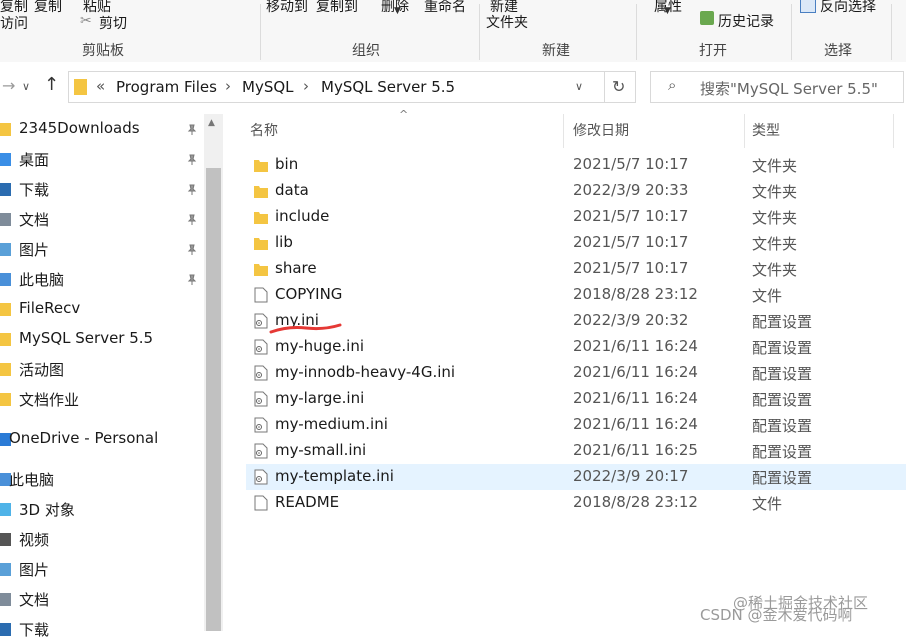 This screenshot has width=906, height=644. Describe the element at coordinates (604, 87) in the screenshot. I see `divider` at that location.